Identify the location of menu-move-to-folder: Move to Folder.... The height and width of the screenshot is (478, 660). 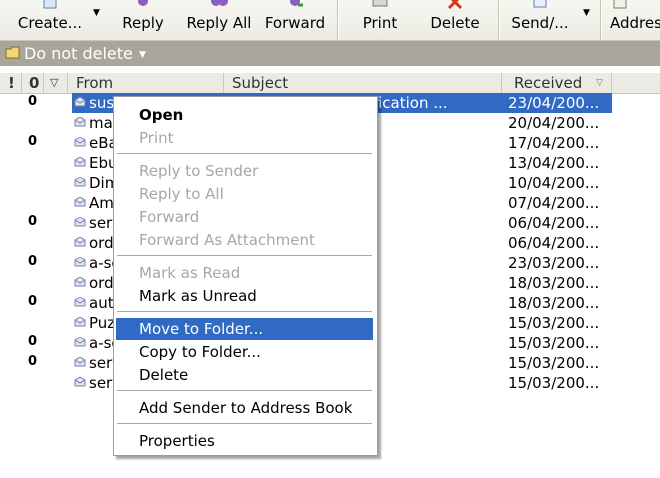
(244, 329).